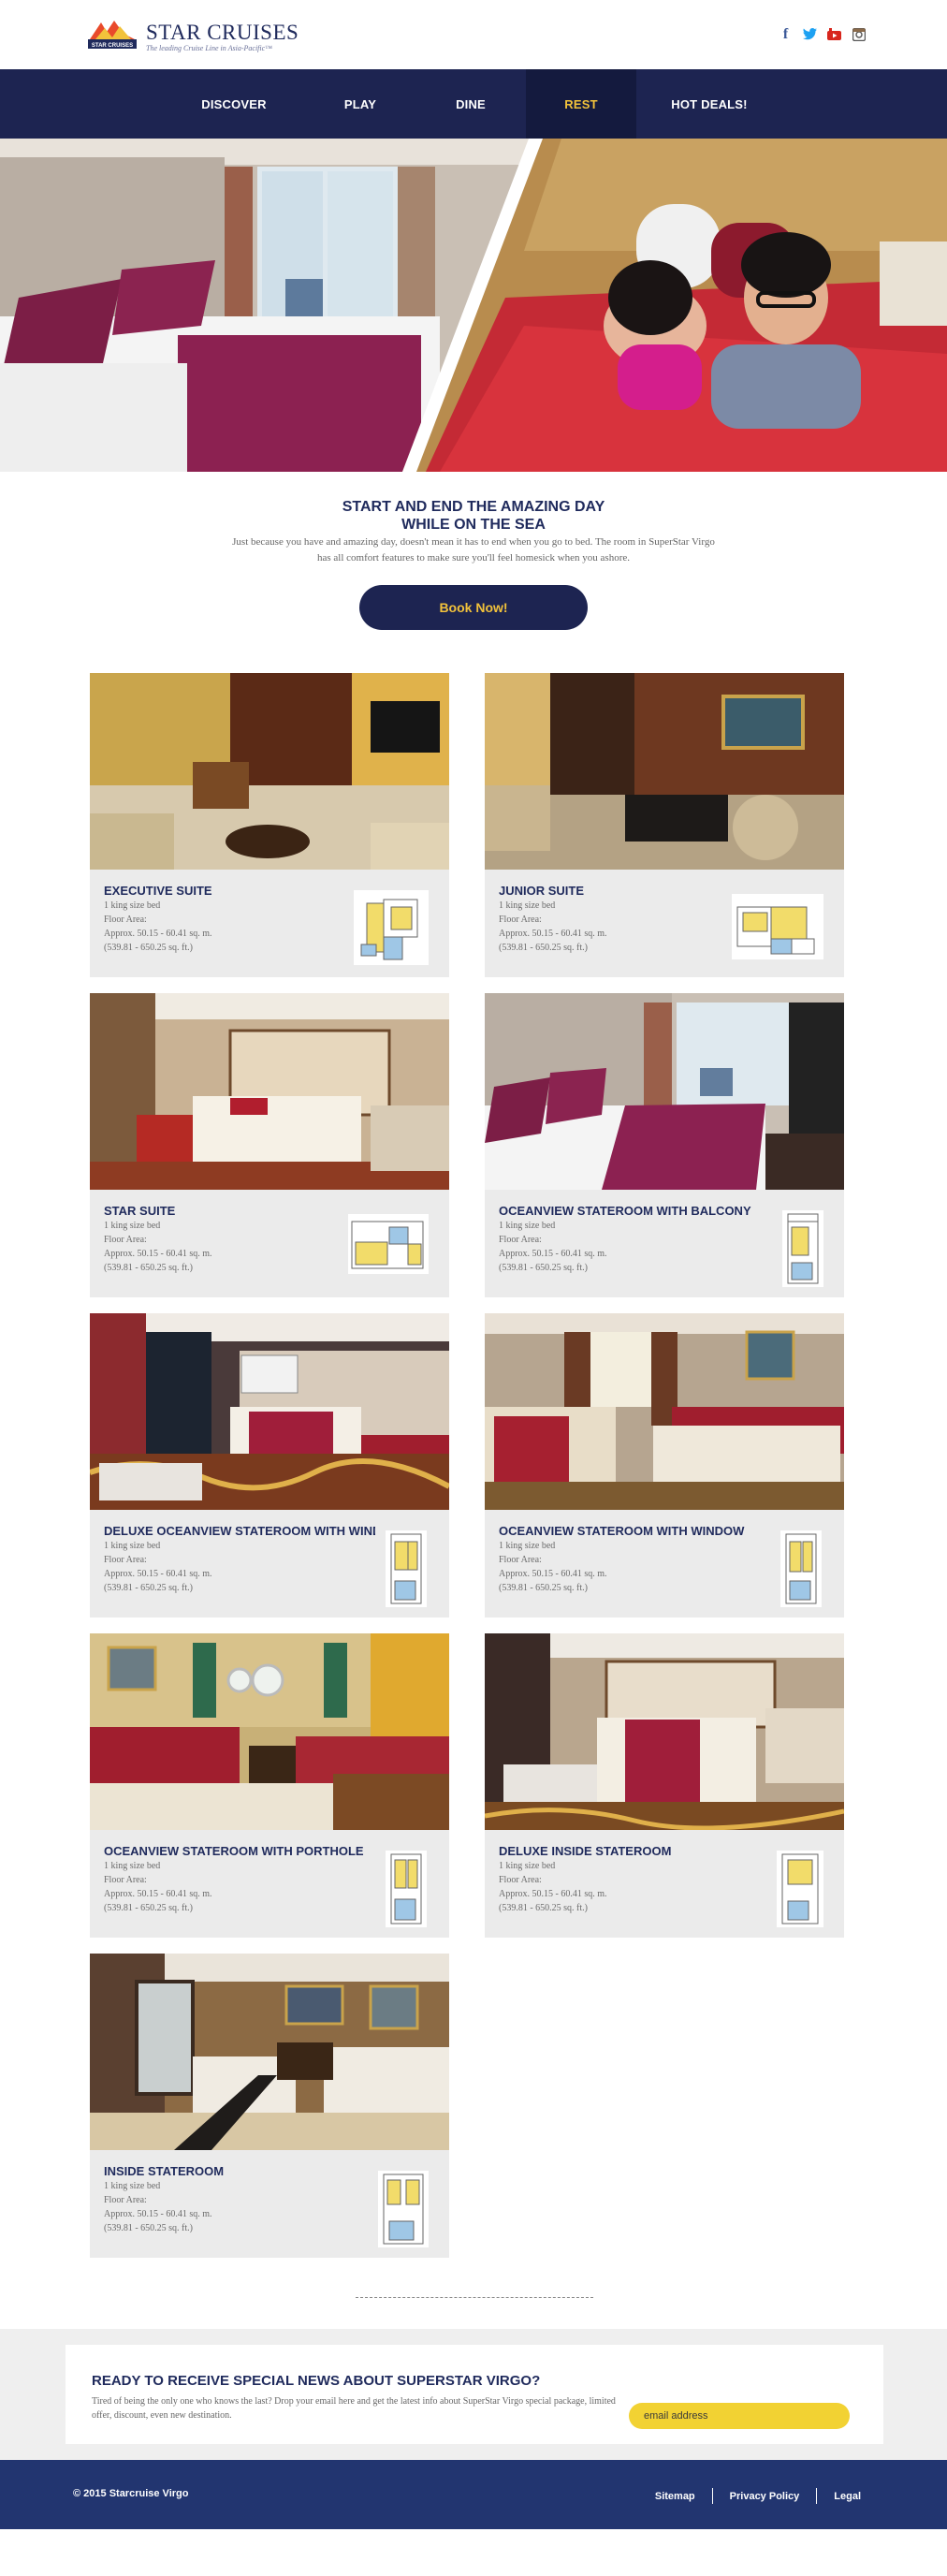 The image size is (947, 2576). I want to click on brand-name: STAR CRUISES, so click(222, 32).